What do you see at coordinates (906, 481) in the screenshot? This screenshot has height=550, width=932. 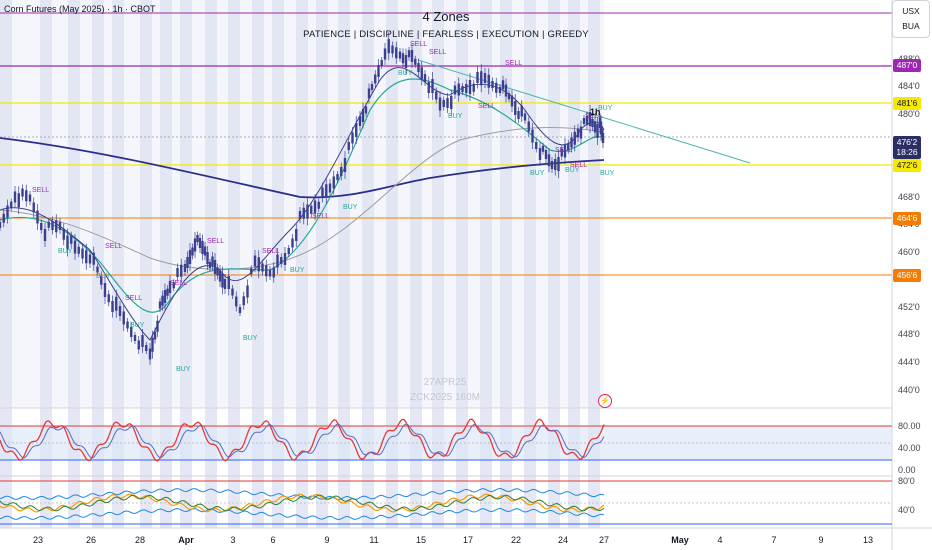 I see `osc-tick-label: 80'0` at bounding box center [906, 481].